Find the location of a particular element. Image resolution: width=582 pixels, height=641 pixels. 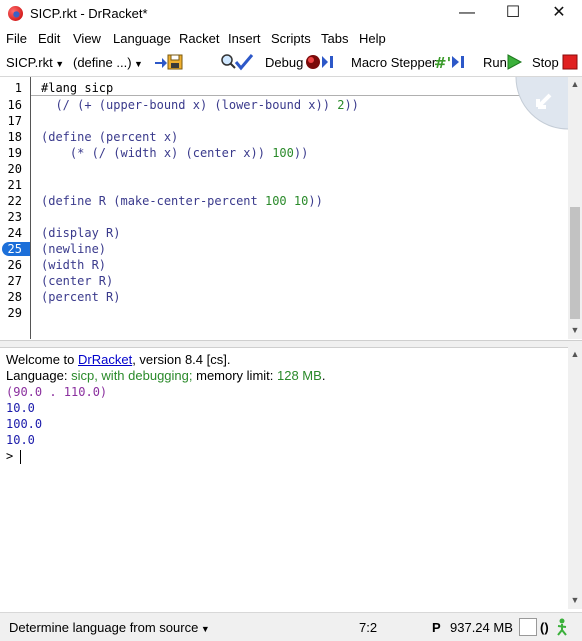

editor-scrollbar: ▲ ▼ is located at coordinates (575, 208).